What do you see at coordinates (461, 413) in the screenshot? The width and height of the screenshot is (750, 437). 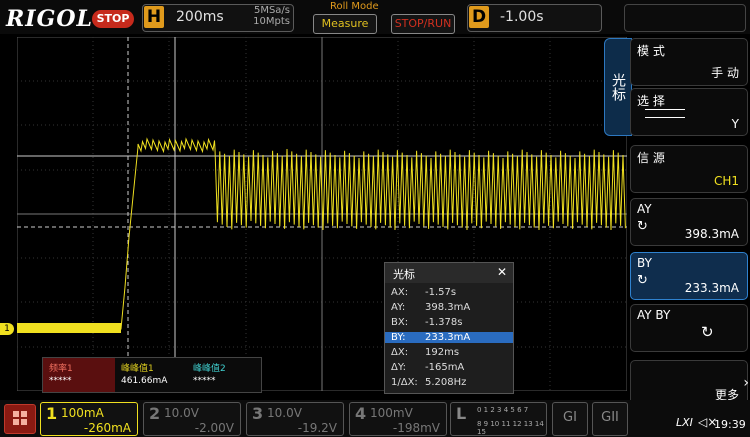 I see `logic-label: L` at bounding box center [461, 413].